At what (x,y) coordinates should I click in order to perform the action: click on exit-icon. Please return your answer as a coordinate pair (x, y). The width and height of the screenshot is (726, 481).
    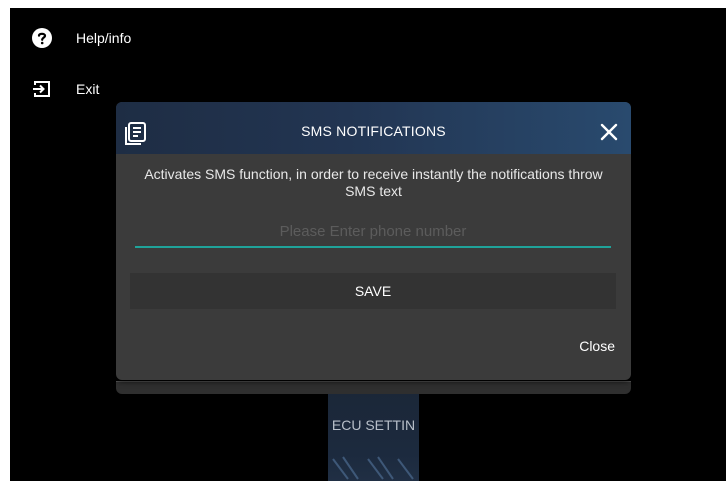
    Looking at the image, I should click on (41, 89).